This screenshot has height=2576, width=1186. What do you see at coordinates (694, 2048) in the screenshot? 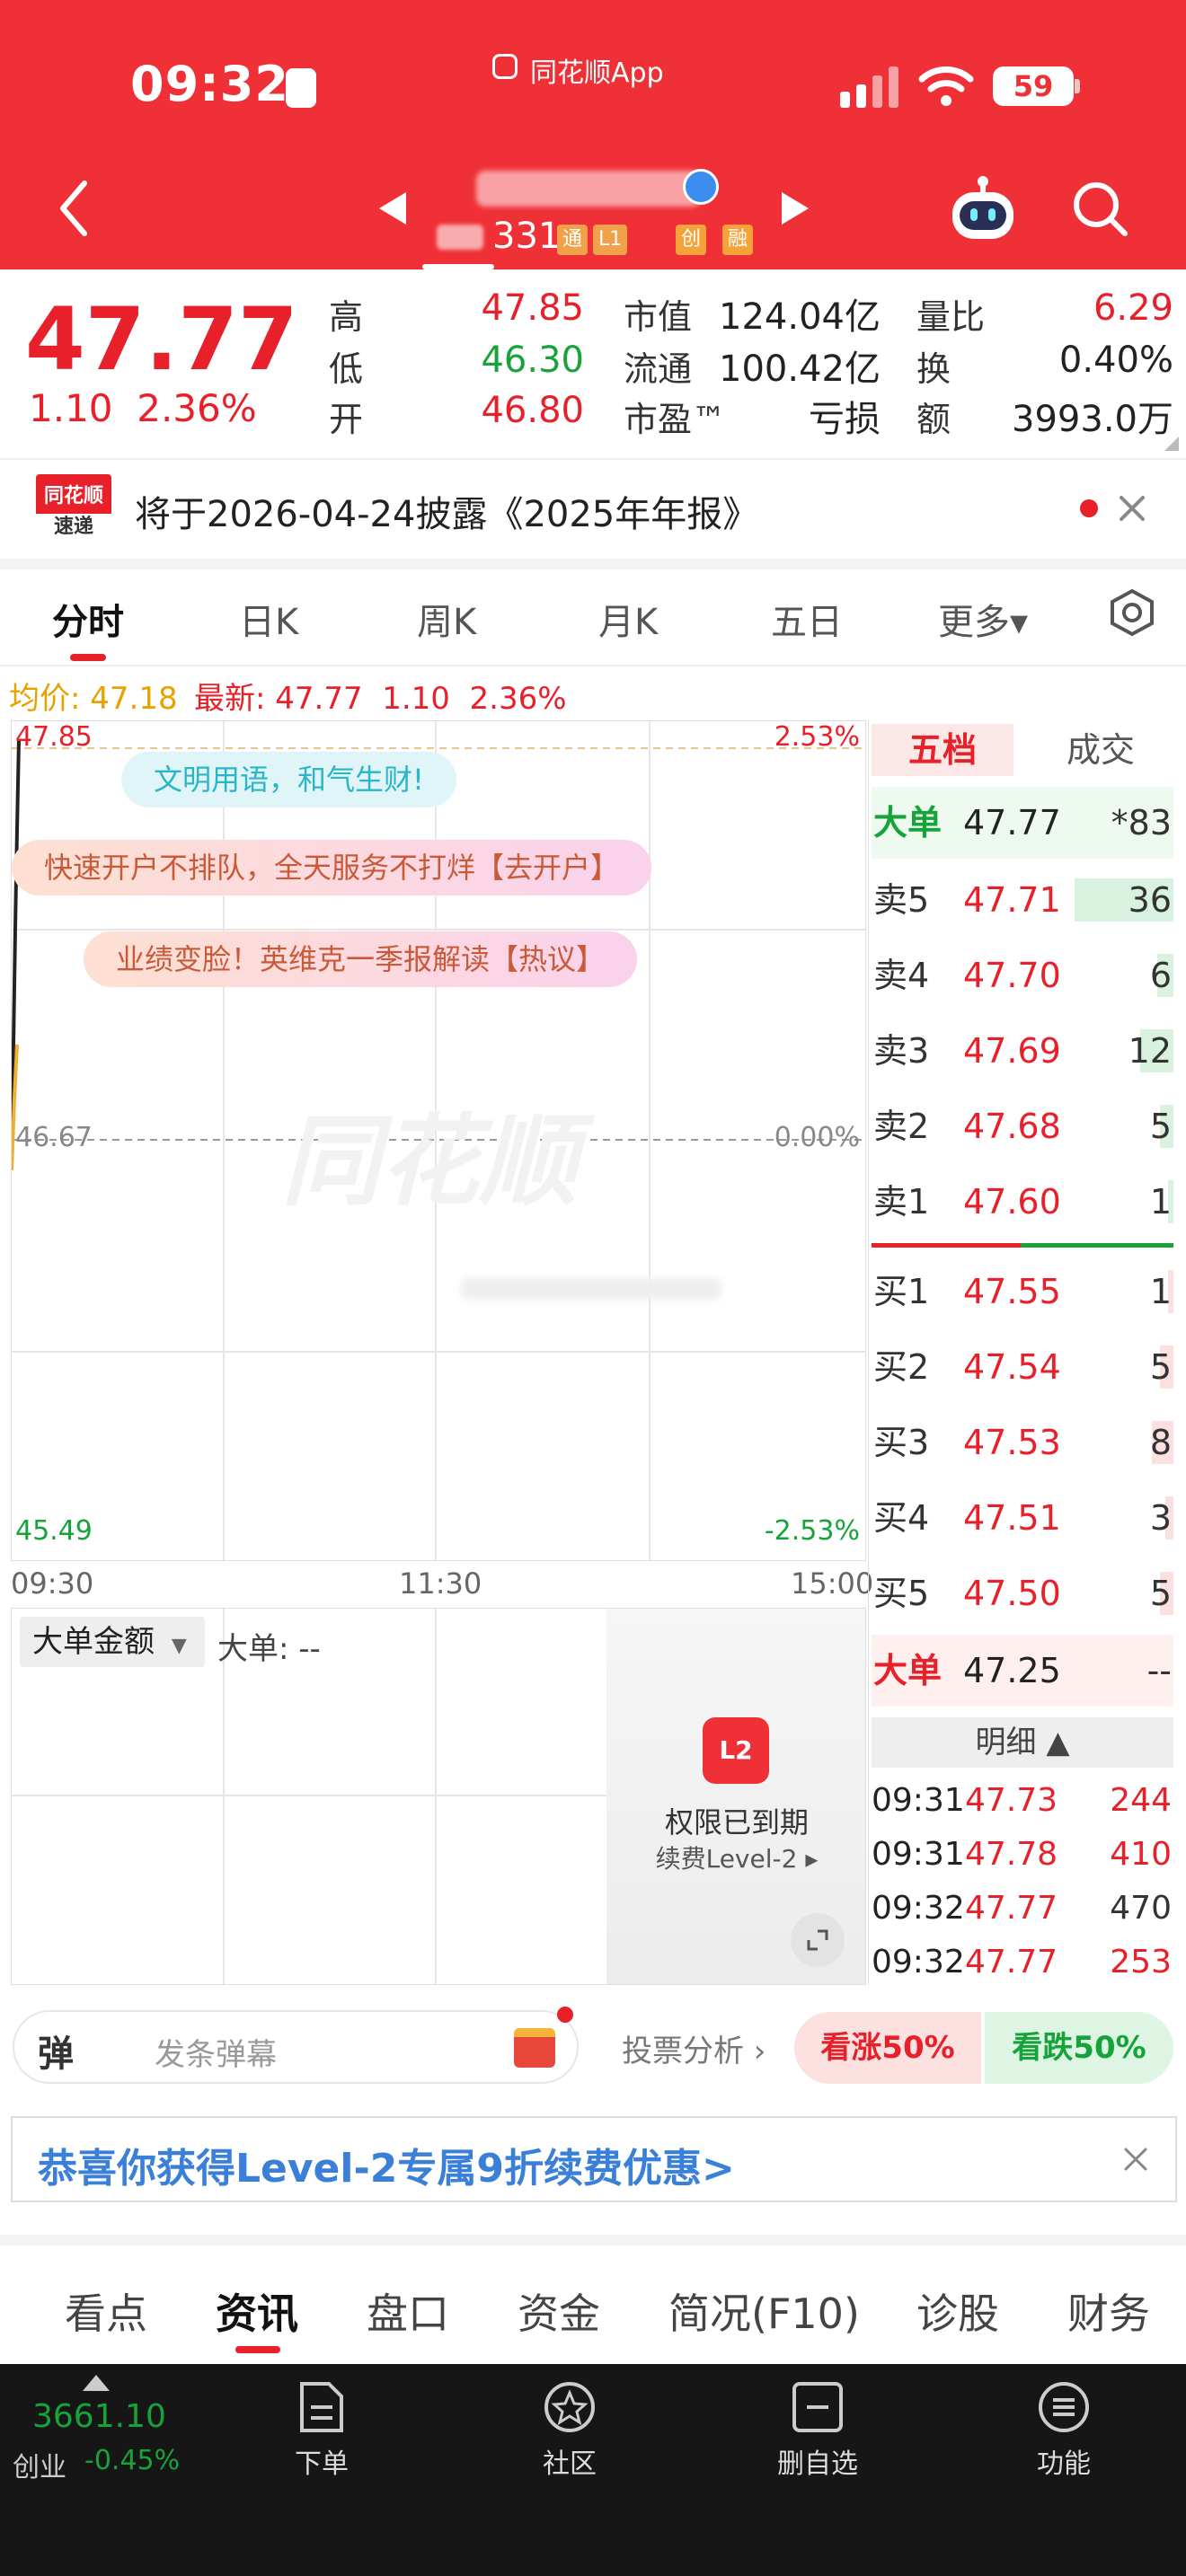
I see `vote-analysis-link: 投票分析 ›` at bounding box center [694, 2048].